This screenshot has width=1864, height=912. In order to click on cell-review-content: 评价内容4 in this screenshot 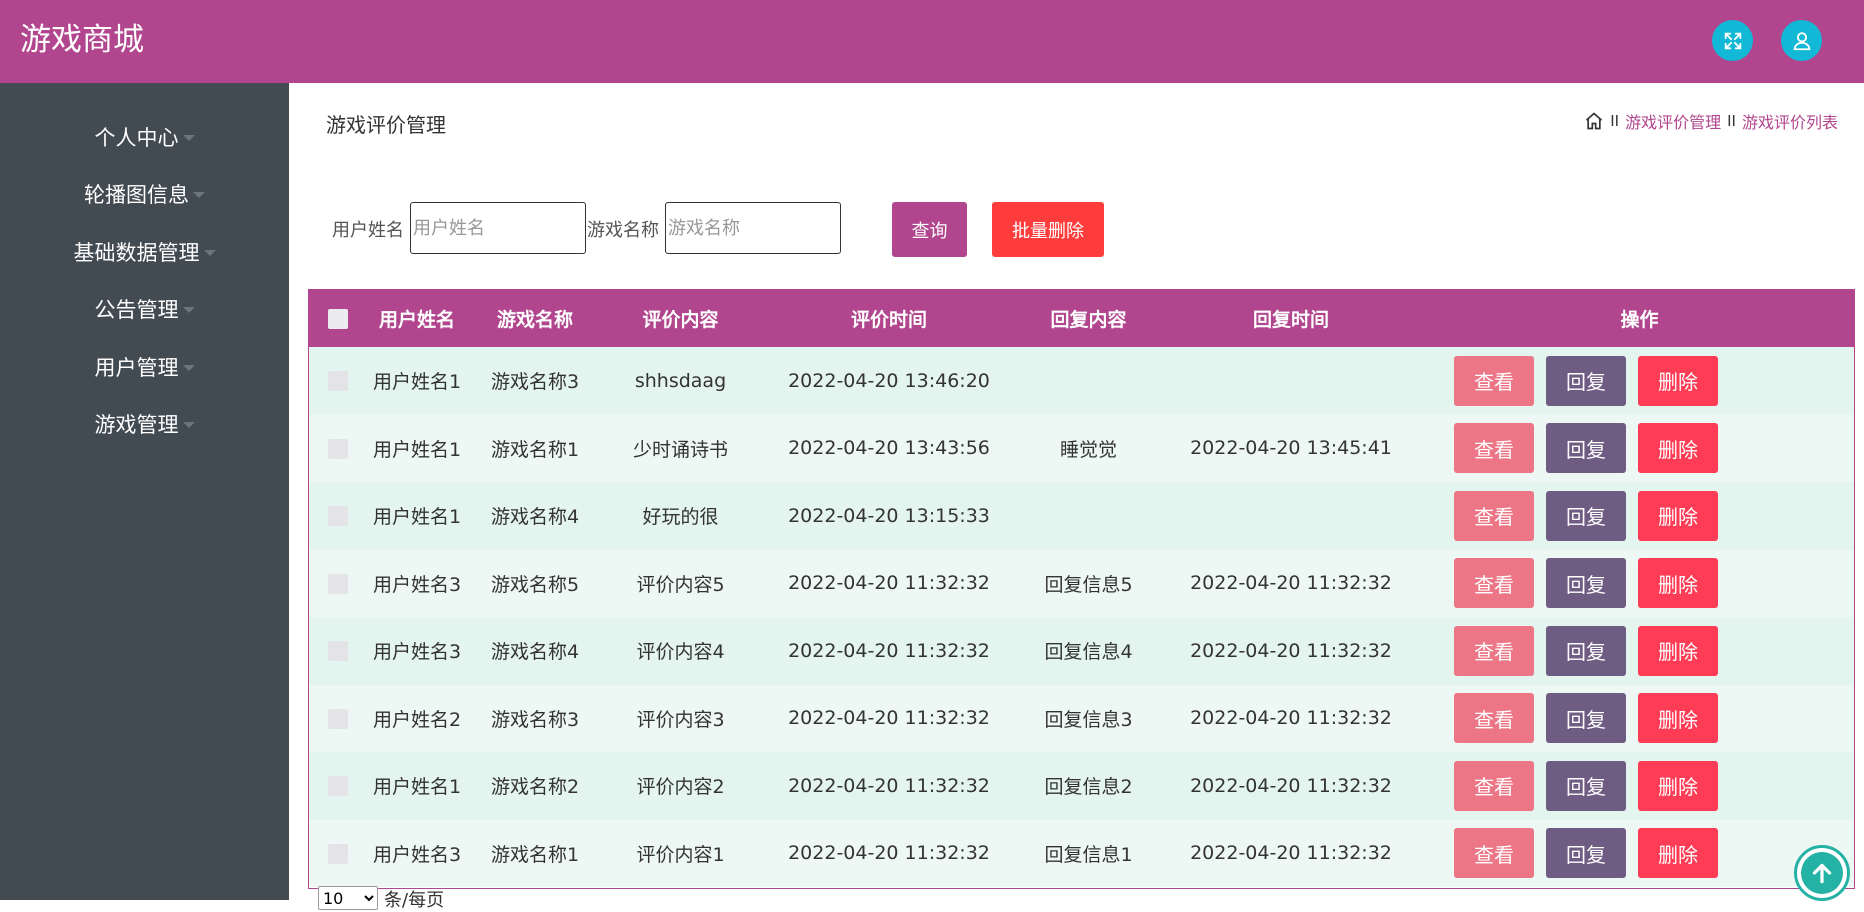, I will do `click(680, 652)`.